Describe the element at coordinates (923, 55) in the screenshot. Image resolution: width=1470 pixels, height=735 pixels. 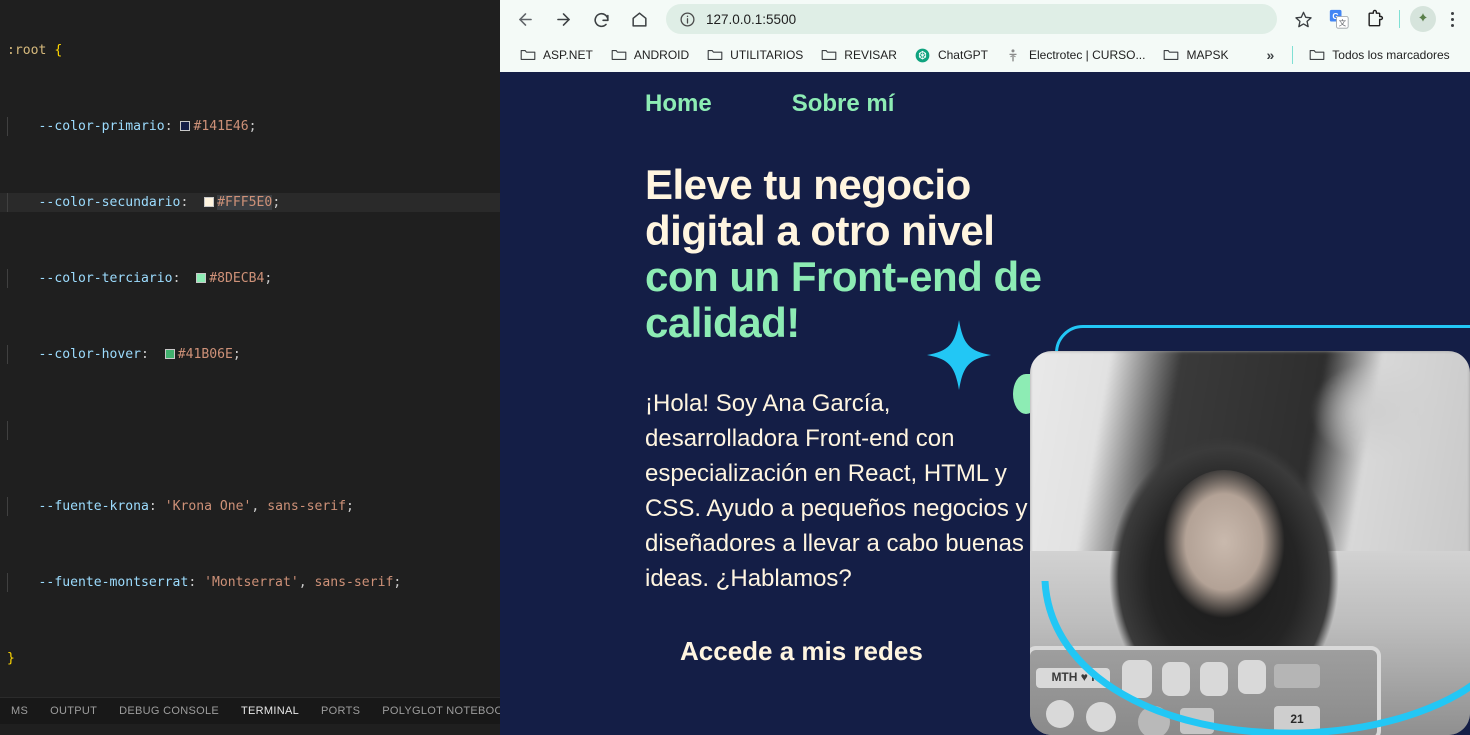
I see `chatgpt-icon` at that location.